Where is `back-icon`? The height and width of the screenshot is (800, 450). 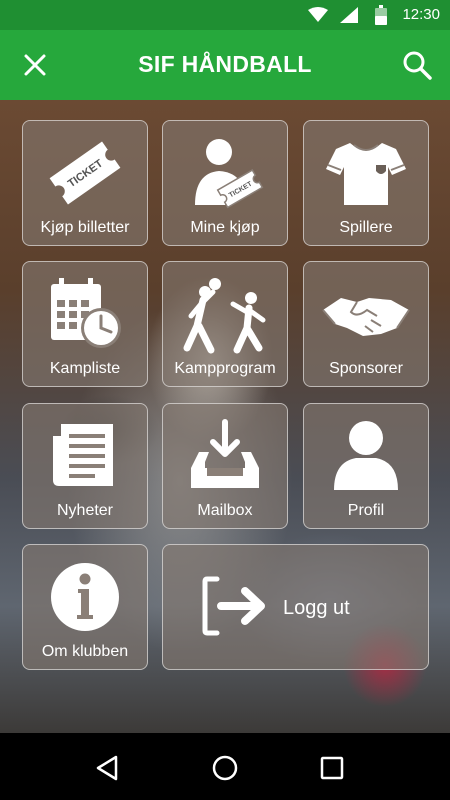 back-icon is located at coordinates (107, 768).